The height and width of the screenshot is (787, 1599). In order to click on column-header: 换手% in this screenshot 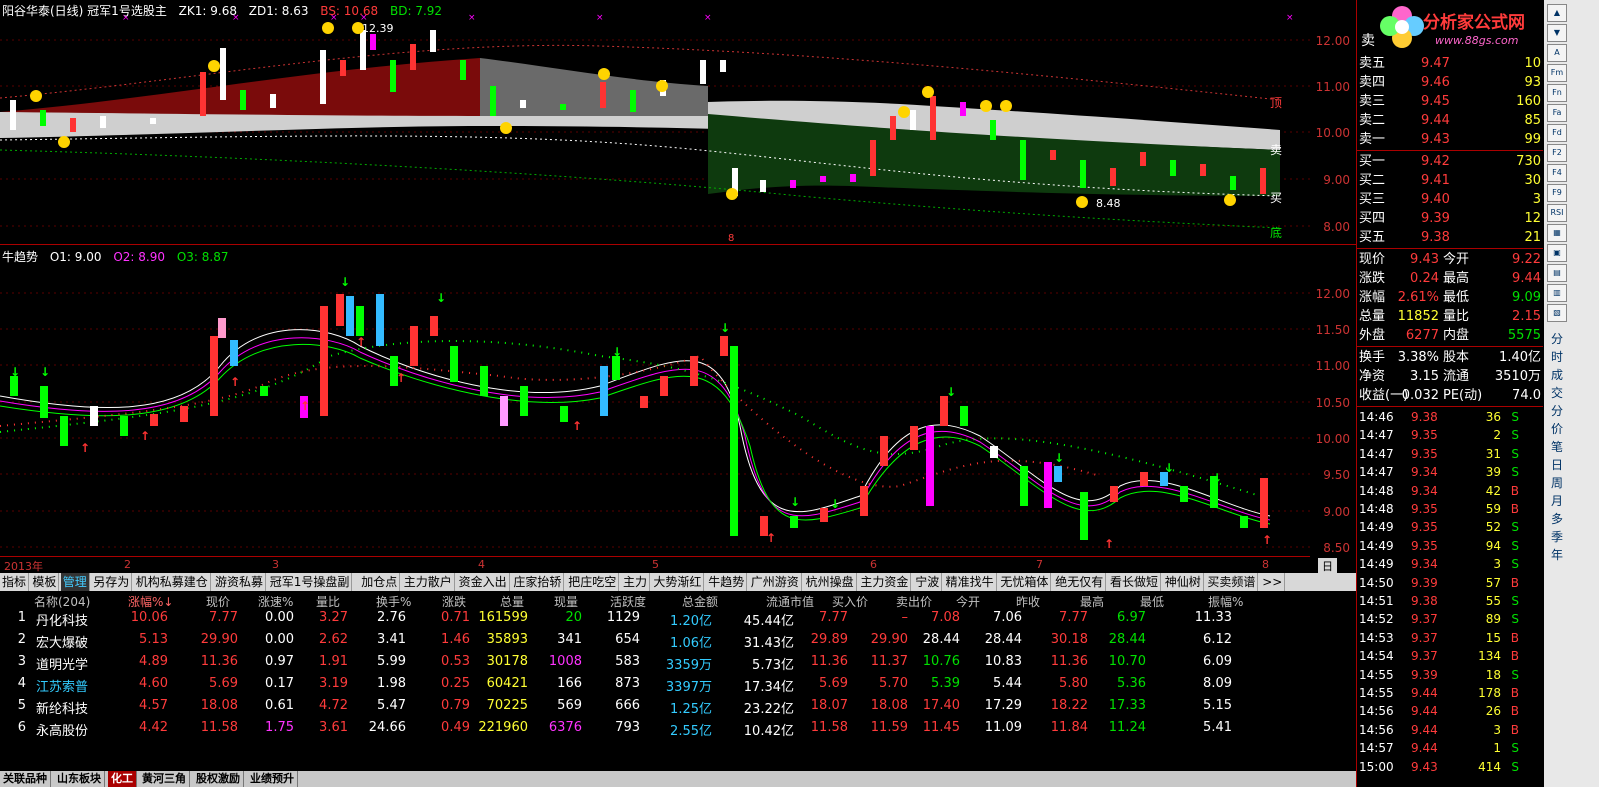, I will do `click(393, 601)`.